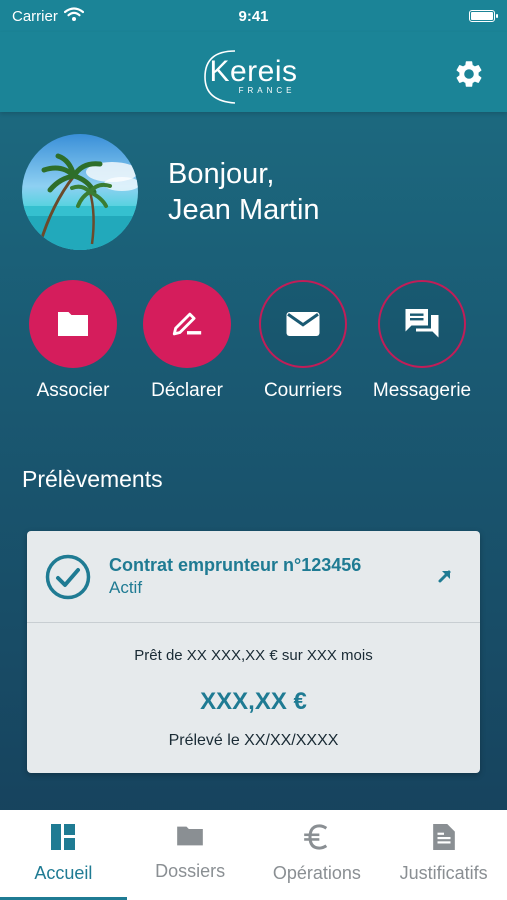  I want to click on settings-button, so click(469, 74).